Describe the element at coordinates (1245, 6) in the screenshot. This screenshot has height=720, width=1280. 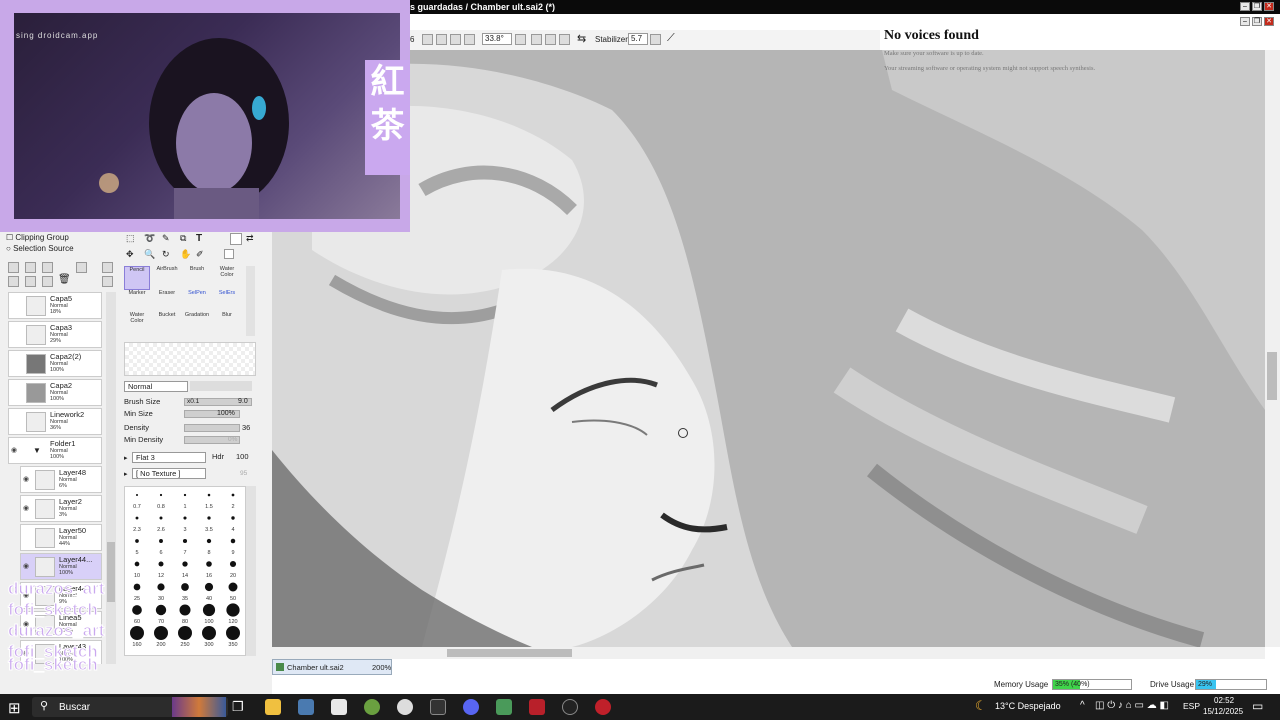
I see `minimize-button: –` at that location.